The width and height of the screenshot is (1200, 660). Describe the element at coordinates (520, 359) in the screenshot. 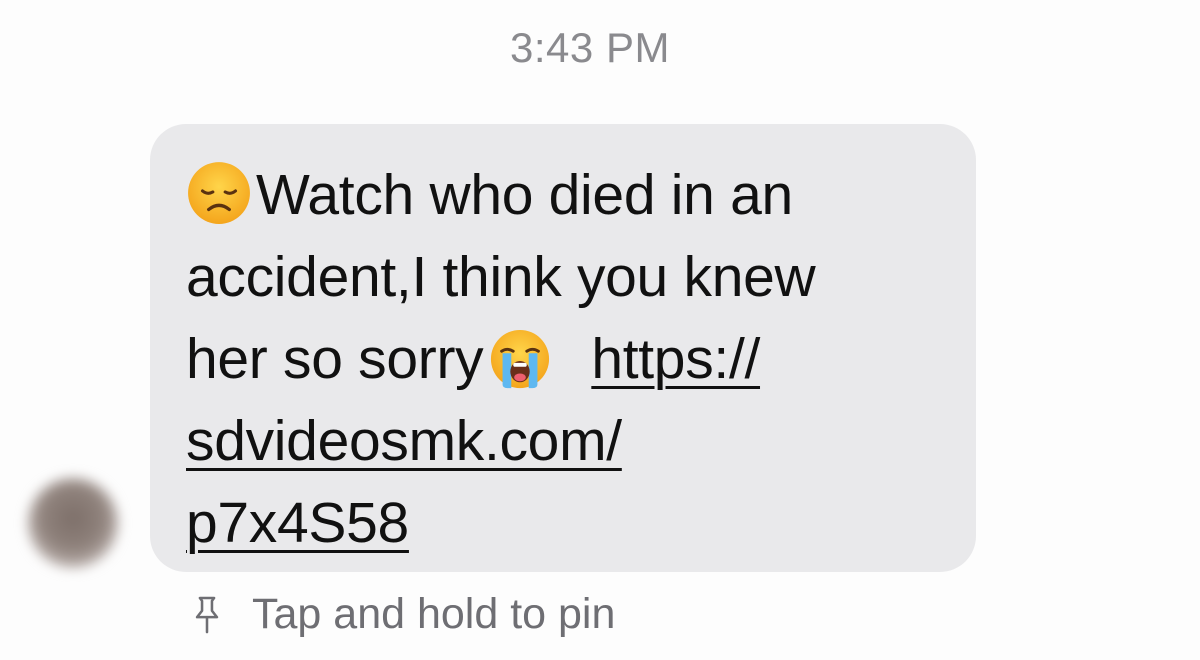

I see `loudly-crying-face-emoji-icon` at that location.